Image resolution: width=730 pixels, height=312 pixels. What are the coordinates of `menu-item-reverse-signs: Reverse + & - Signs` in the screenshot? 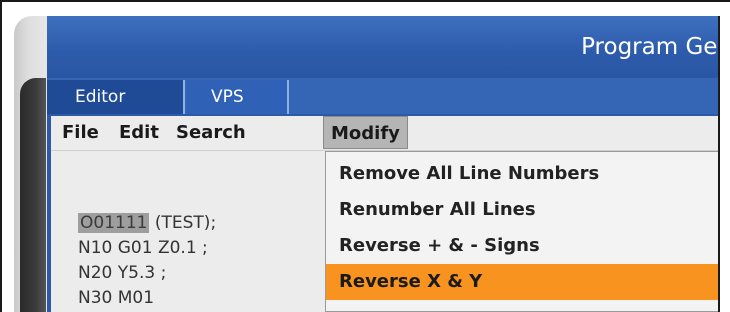 It's located at (522, 246).